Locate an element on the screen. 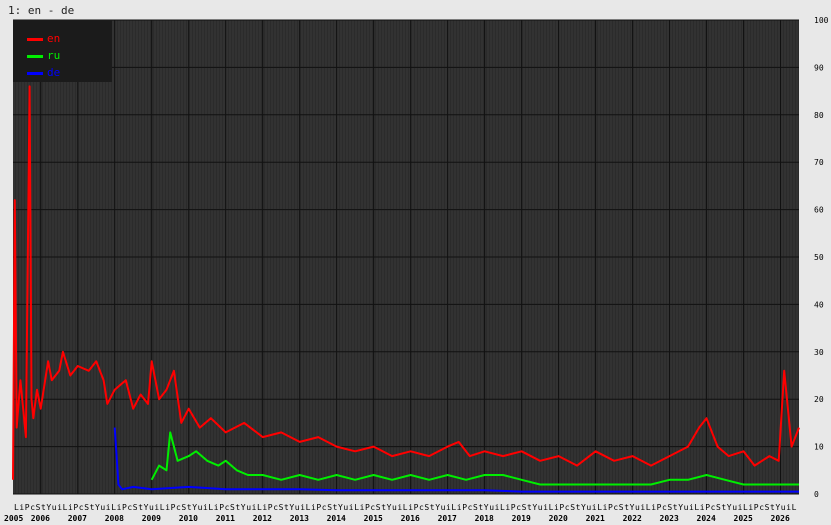 The height and width of the screenshot is (525, 831). x-year-label-2023: 2023 is located at coordinates (669, 518).